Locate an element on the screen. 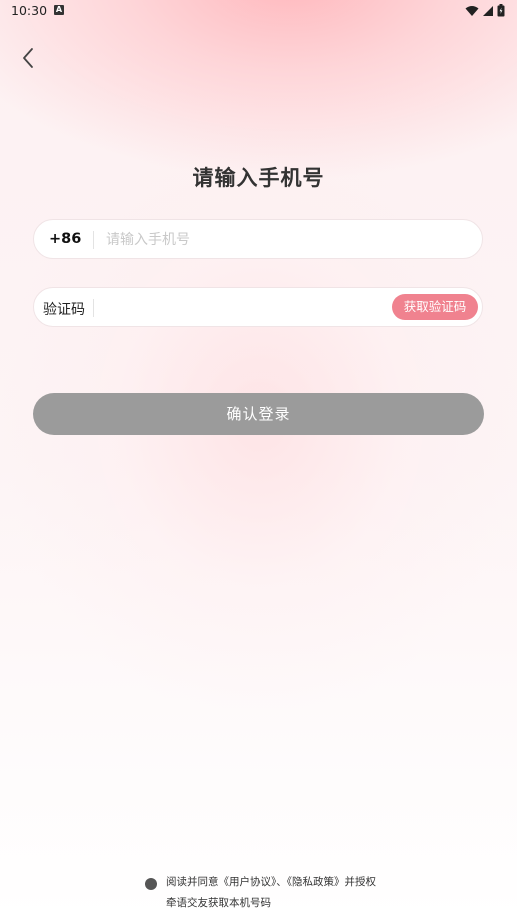 This screenshot has width=517, height=919. chevron-left-icon is located at coordinates (28, 58).